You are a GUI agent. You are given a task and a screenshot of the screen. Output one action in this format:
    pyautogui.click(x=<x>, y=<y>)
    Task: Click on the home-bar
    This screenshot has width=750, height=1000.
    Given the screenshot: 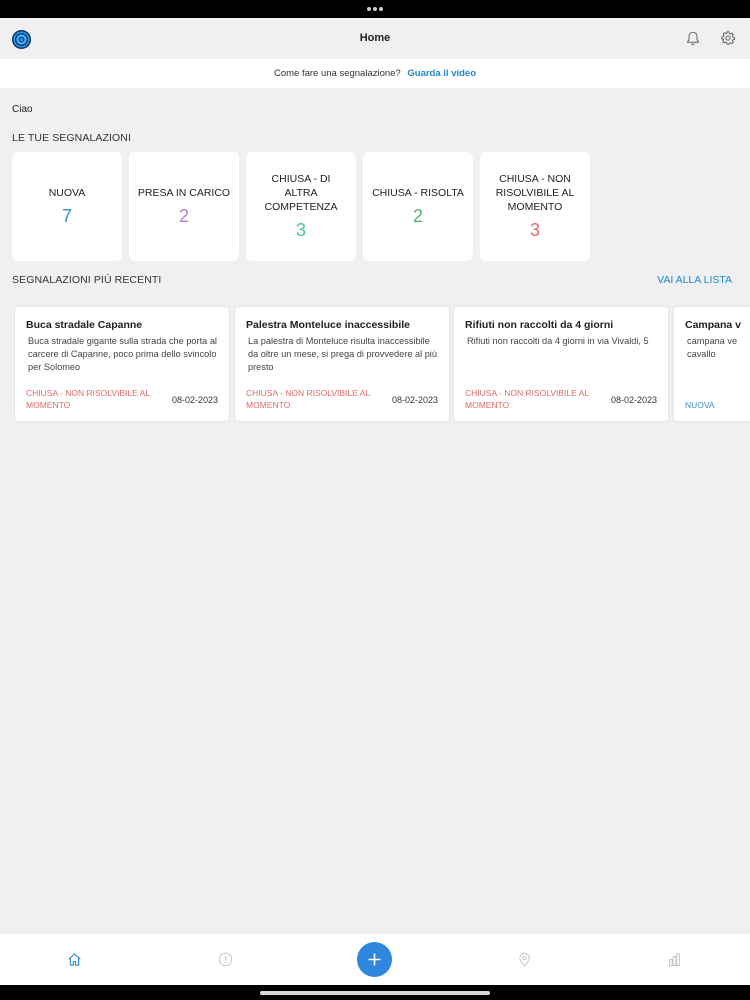 What is the action you would take?
    pyautogui.click(x=375, y=992)
    